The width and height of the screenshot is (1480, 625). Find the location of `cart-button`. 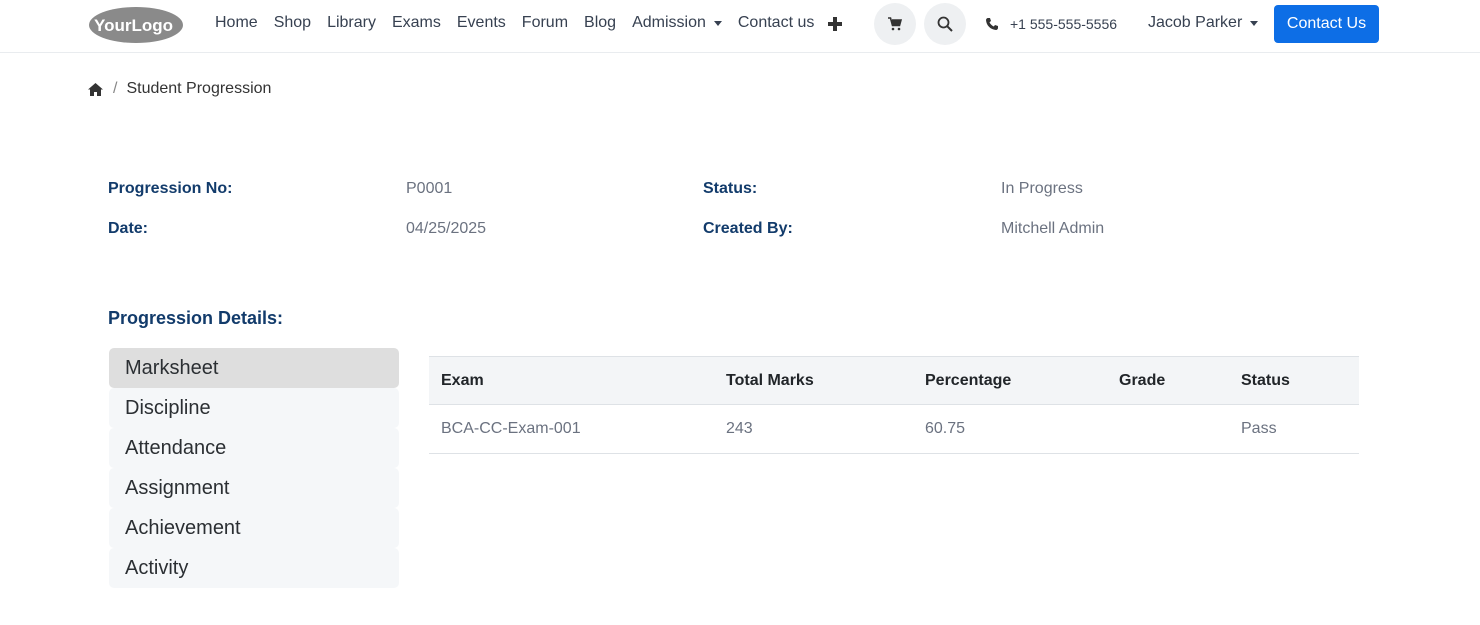

cart-button is located at coordinates (895, 24).